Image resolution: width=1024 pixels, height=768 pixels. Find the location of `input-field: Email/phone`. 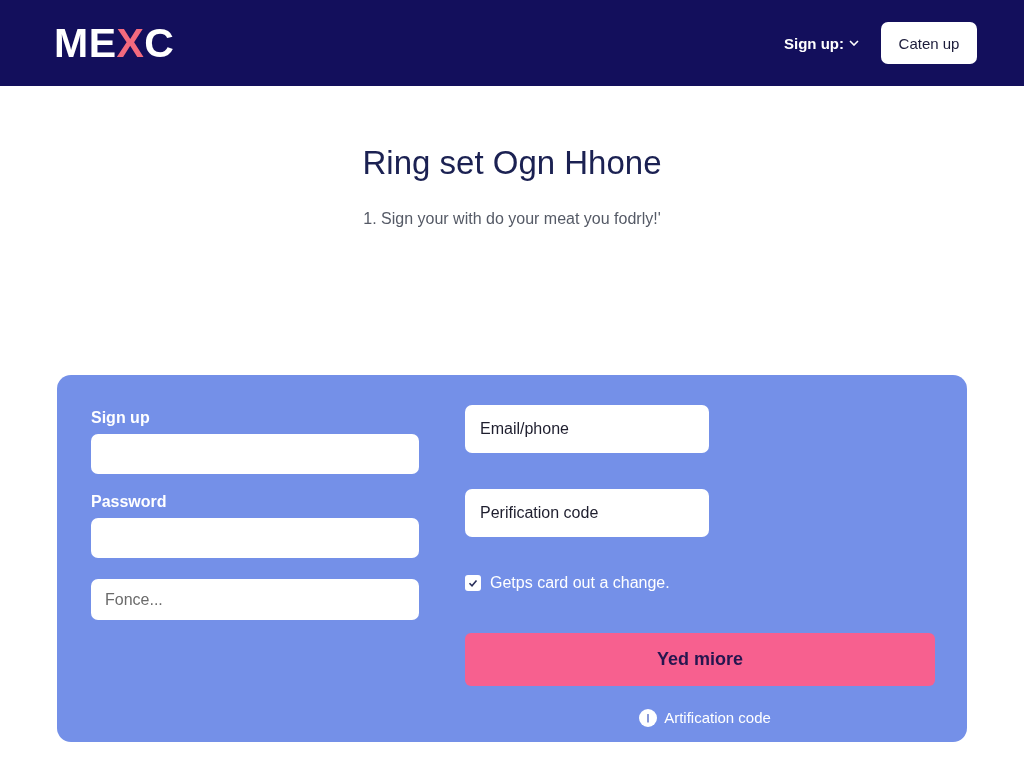

input-field: Email/phone is located at coordinates (587, 429).